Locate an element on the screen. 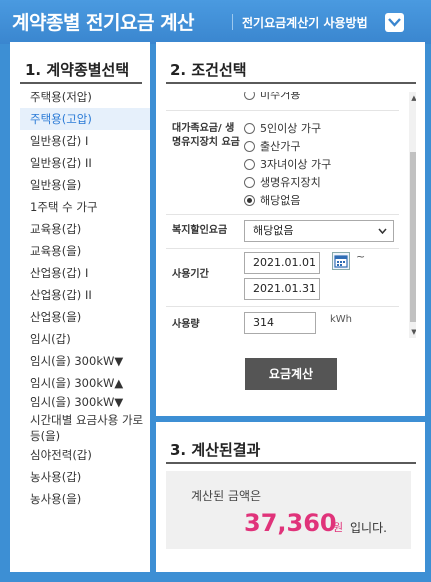  contract-type-item: 산업용(갑) II is located at coordinates (85, 295).